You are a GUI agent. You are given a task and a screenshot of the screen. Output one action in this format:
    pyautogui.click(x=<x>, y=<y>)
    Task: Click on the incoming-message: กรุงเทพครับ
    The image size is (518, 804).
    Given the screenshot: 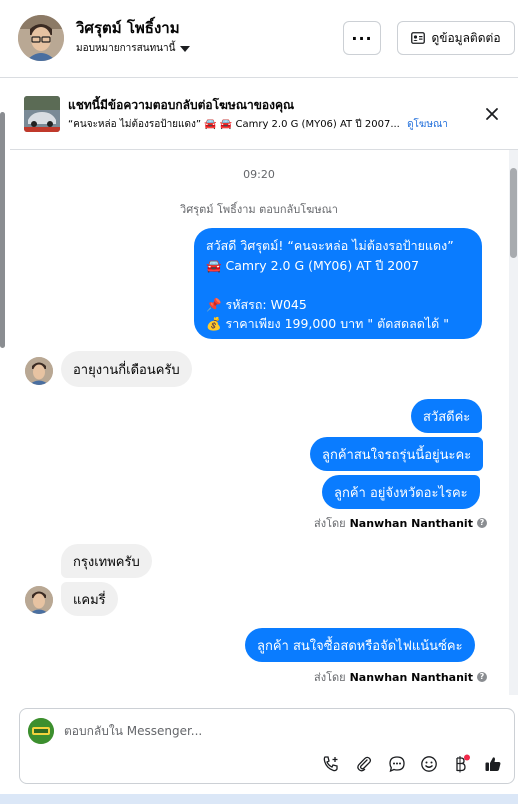 What is the action you would take?
    pyautogui.click(x=106, y=561)
    